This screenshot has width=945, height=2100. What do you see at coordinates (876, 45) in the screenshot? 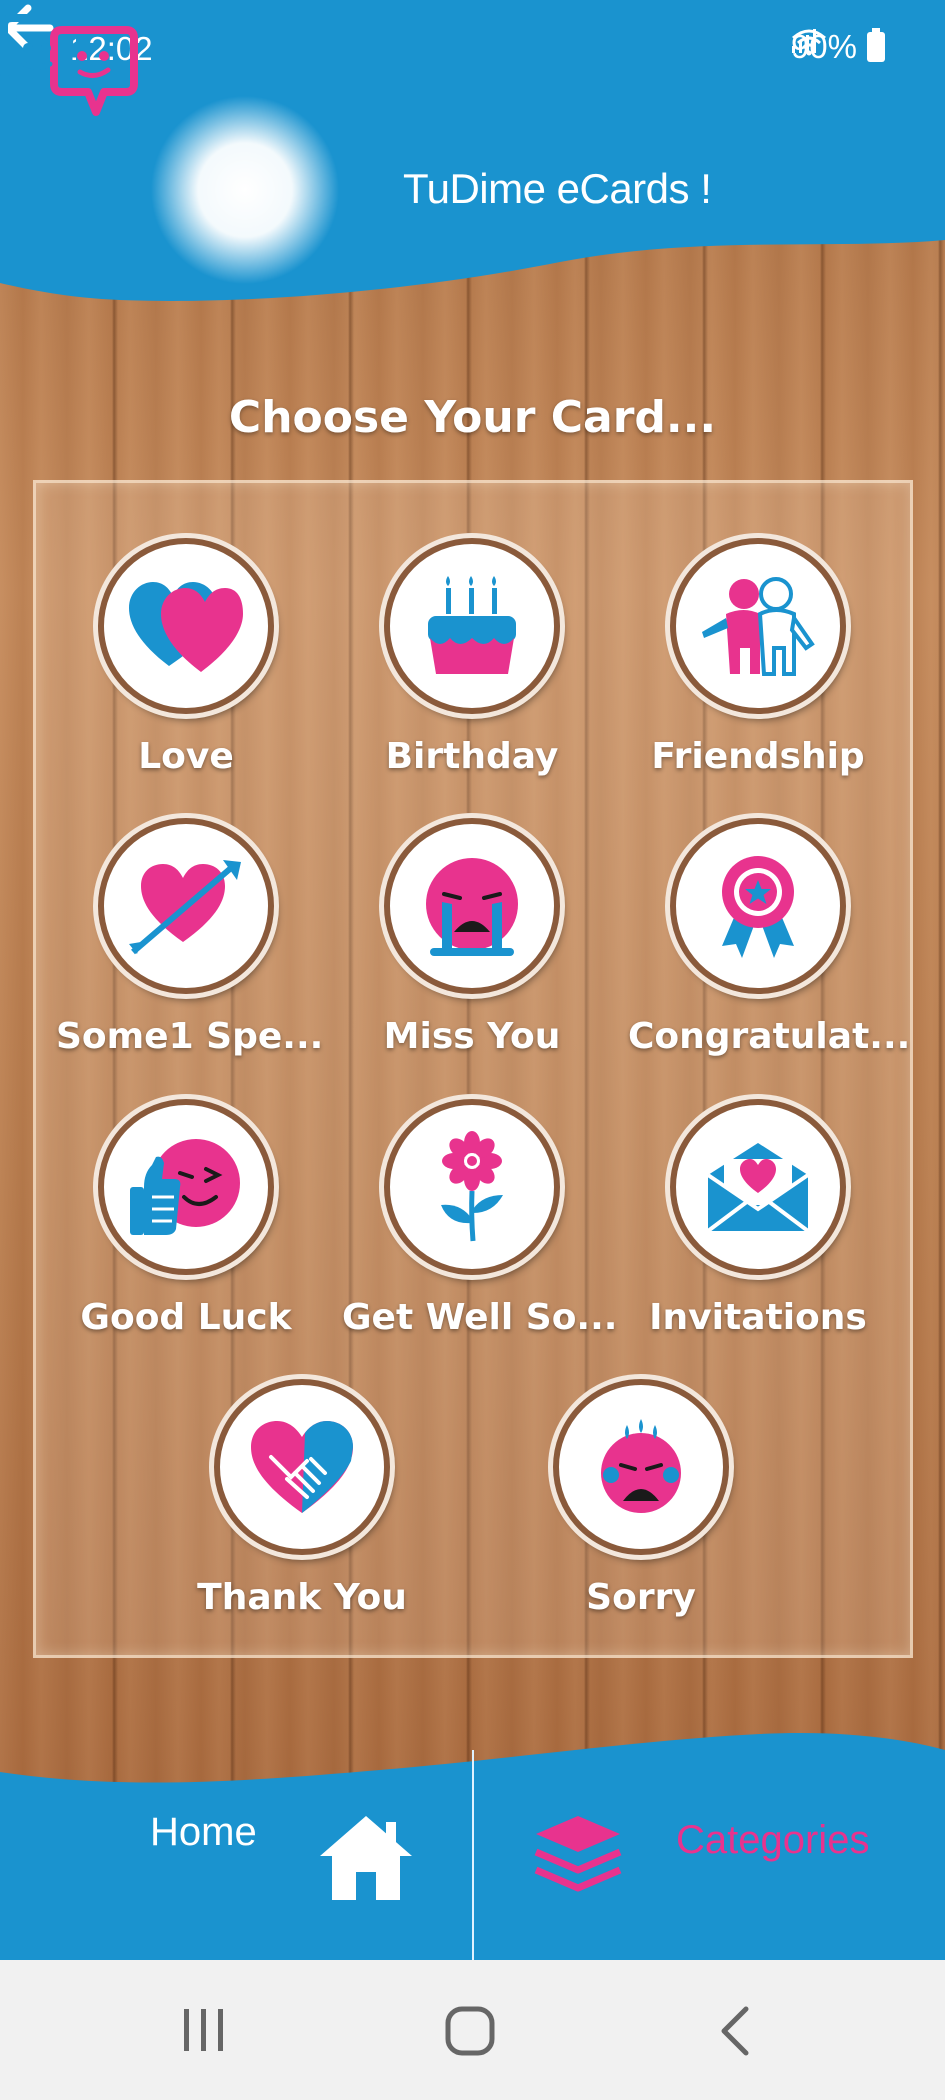
I see `battery-icon` at bounding box center [876, 45].